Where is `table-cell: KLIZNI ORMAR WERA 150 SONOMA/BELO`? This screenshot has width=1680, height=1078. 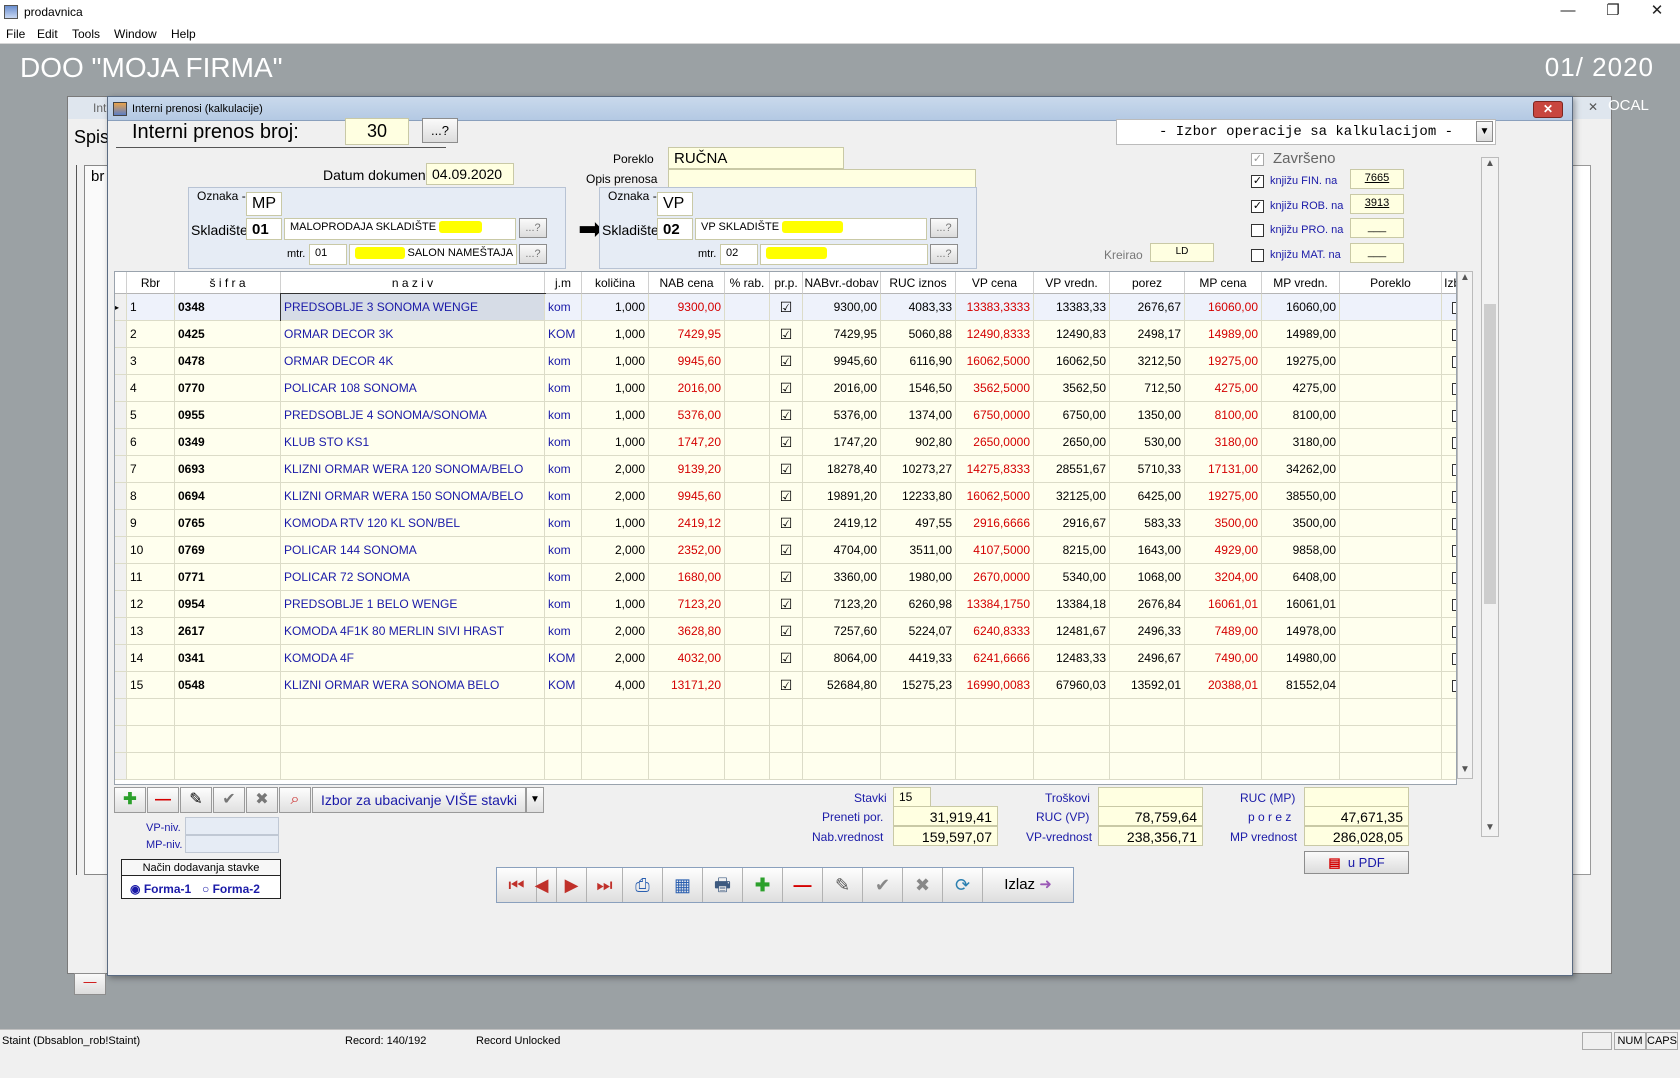
table-cell: KLIZNI ORMAR WERA 150 SONOMA/BELO is located at coordinates (413, 496).